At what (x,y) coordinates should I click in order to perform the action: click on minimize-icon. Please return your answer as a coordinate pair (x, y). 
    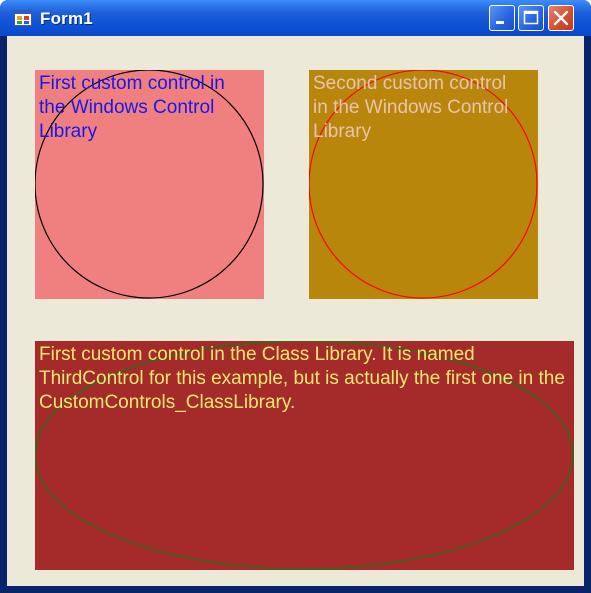
    Looking at the image, I should click on (500, 22).